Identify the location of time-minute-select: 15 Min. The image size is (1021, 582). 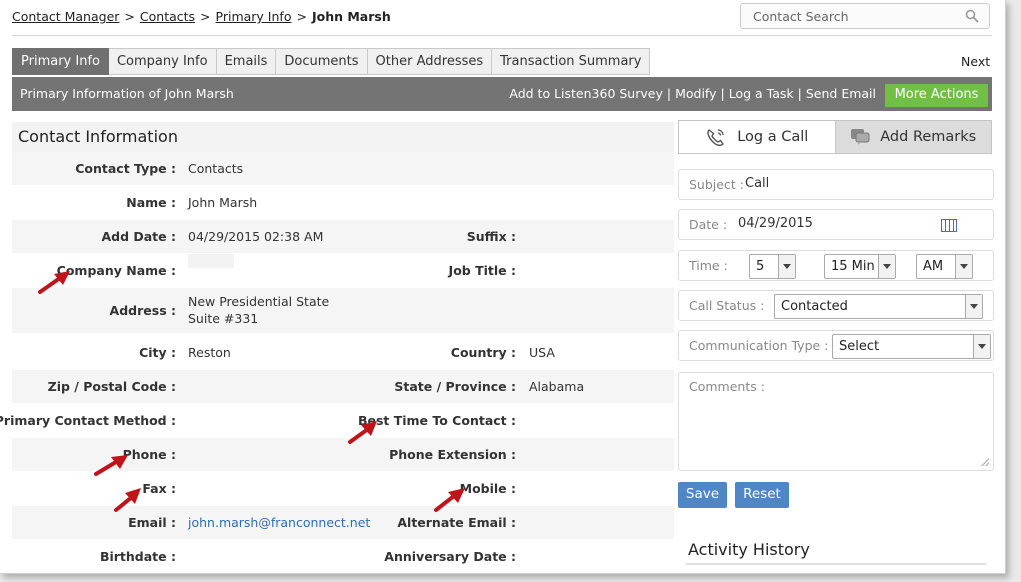
(860, 266).